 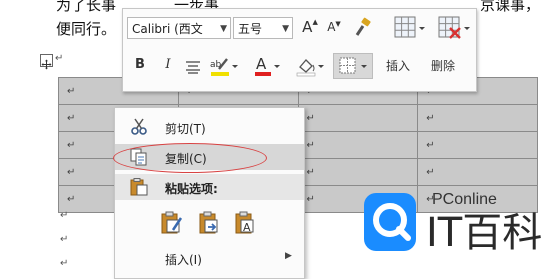 What do you see at coordinates (454, 29) in the screenshot?
I see `delete-table-icon` at bounding box center [454, 29].